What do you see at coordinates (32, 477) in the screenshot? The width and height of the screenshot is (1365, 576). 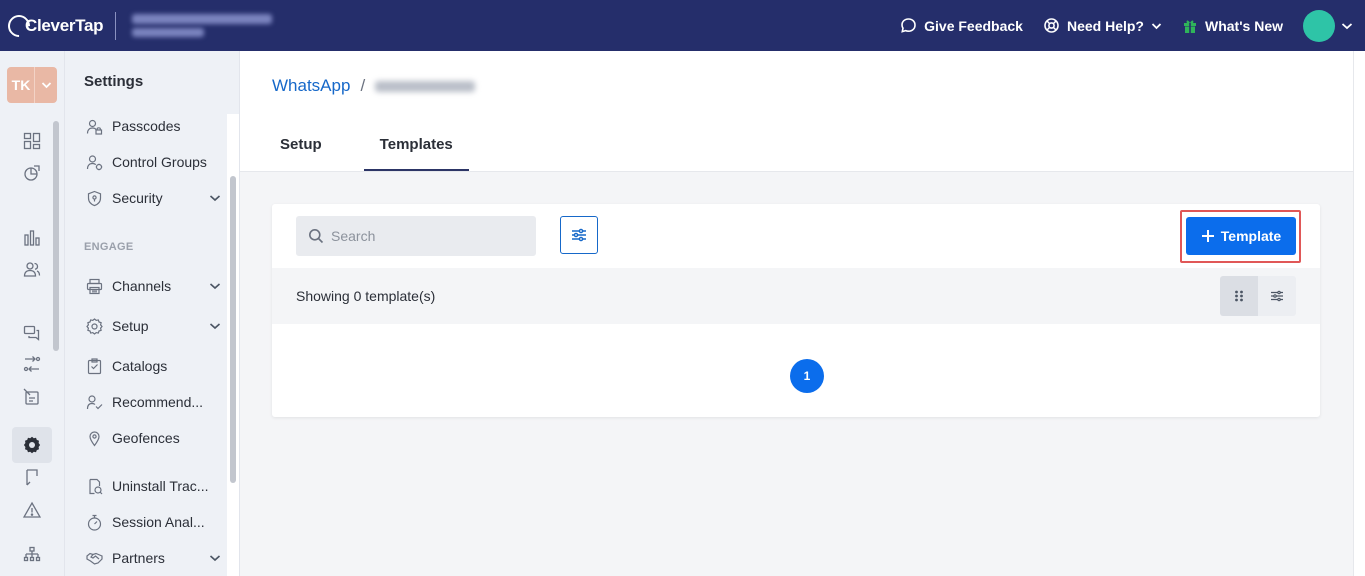 I see `bookmark-icon` at bounding box center [32, 477].